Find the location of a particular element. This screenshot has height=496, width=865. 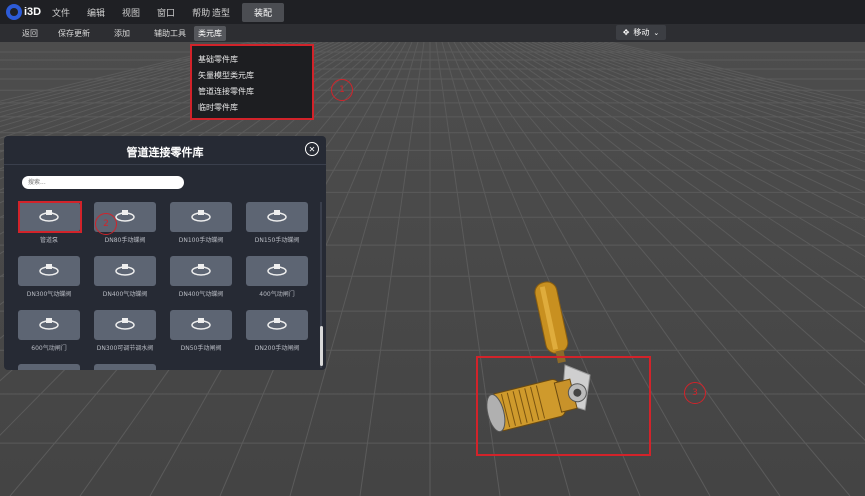

dropdown-item-temp-parts: 临时零件库 is located at coordinates (252, 108).